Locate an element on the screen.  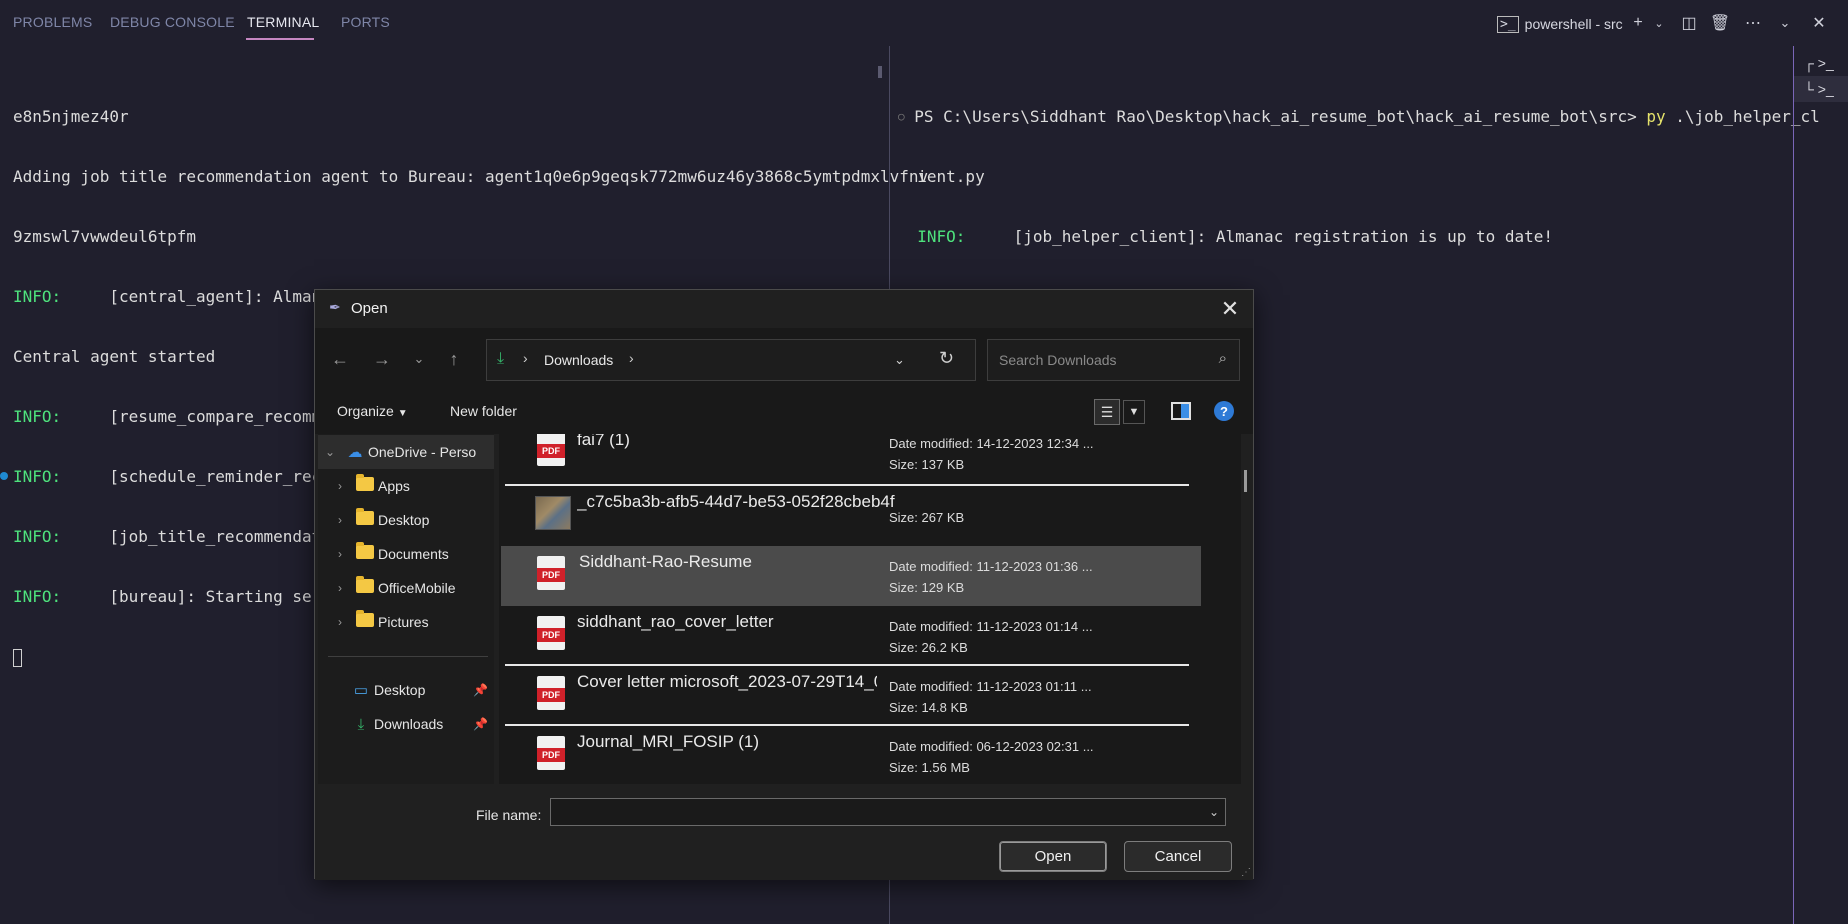
file-size: Size: 1.56 MB is located at coordinates (929, 767).